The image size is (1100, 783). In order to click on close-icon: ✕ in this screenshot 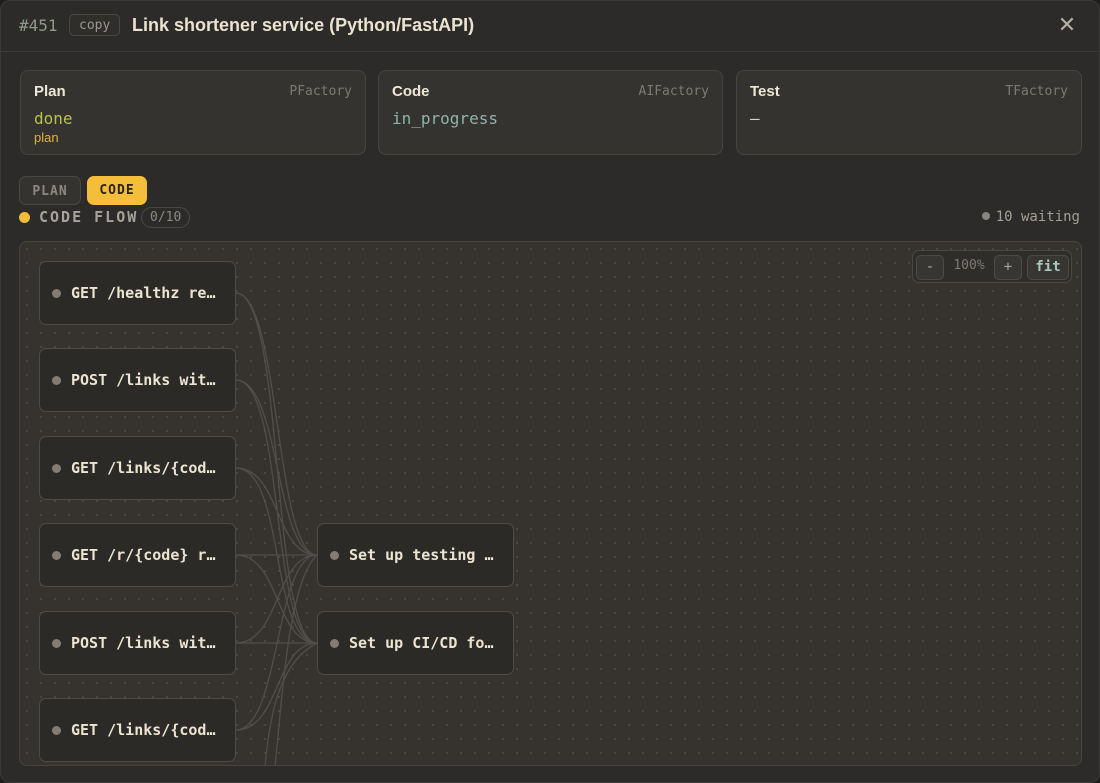, I will do `click(1067, 25)`.